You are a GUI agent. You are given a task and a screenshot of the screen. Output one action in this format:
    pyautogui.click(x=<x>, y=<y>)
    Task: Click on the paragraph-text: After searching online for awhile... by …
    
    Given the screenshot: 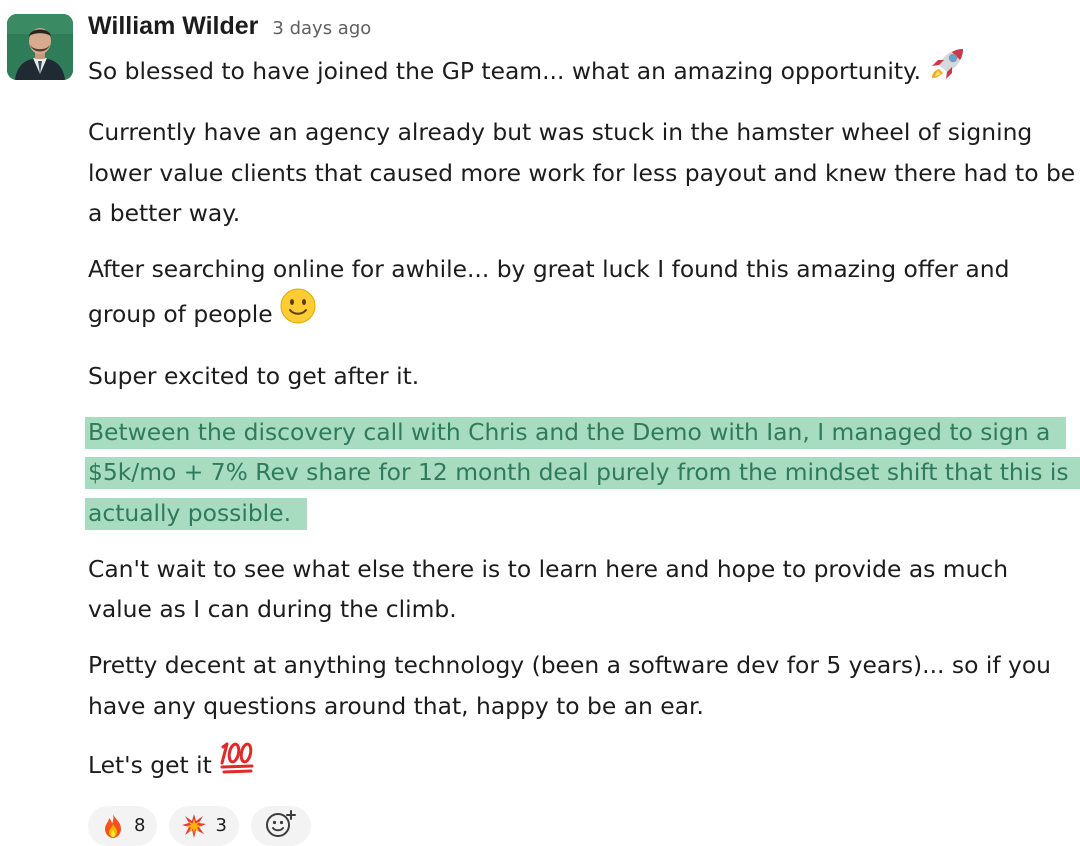 What is the action you would take?
    pyautogui.click(x=549, y=291)
    